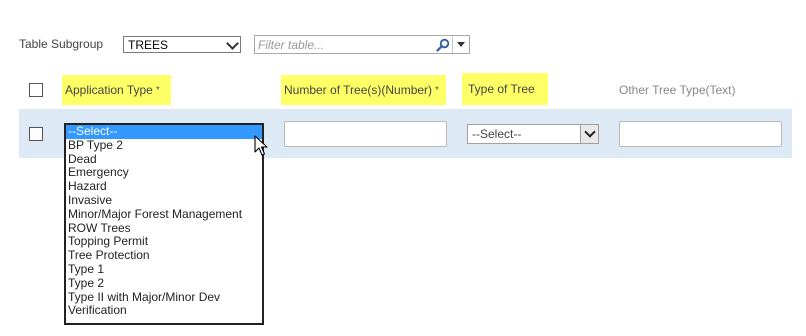  I want to click on table-subgroup-value: TREES, so click(148, 45).